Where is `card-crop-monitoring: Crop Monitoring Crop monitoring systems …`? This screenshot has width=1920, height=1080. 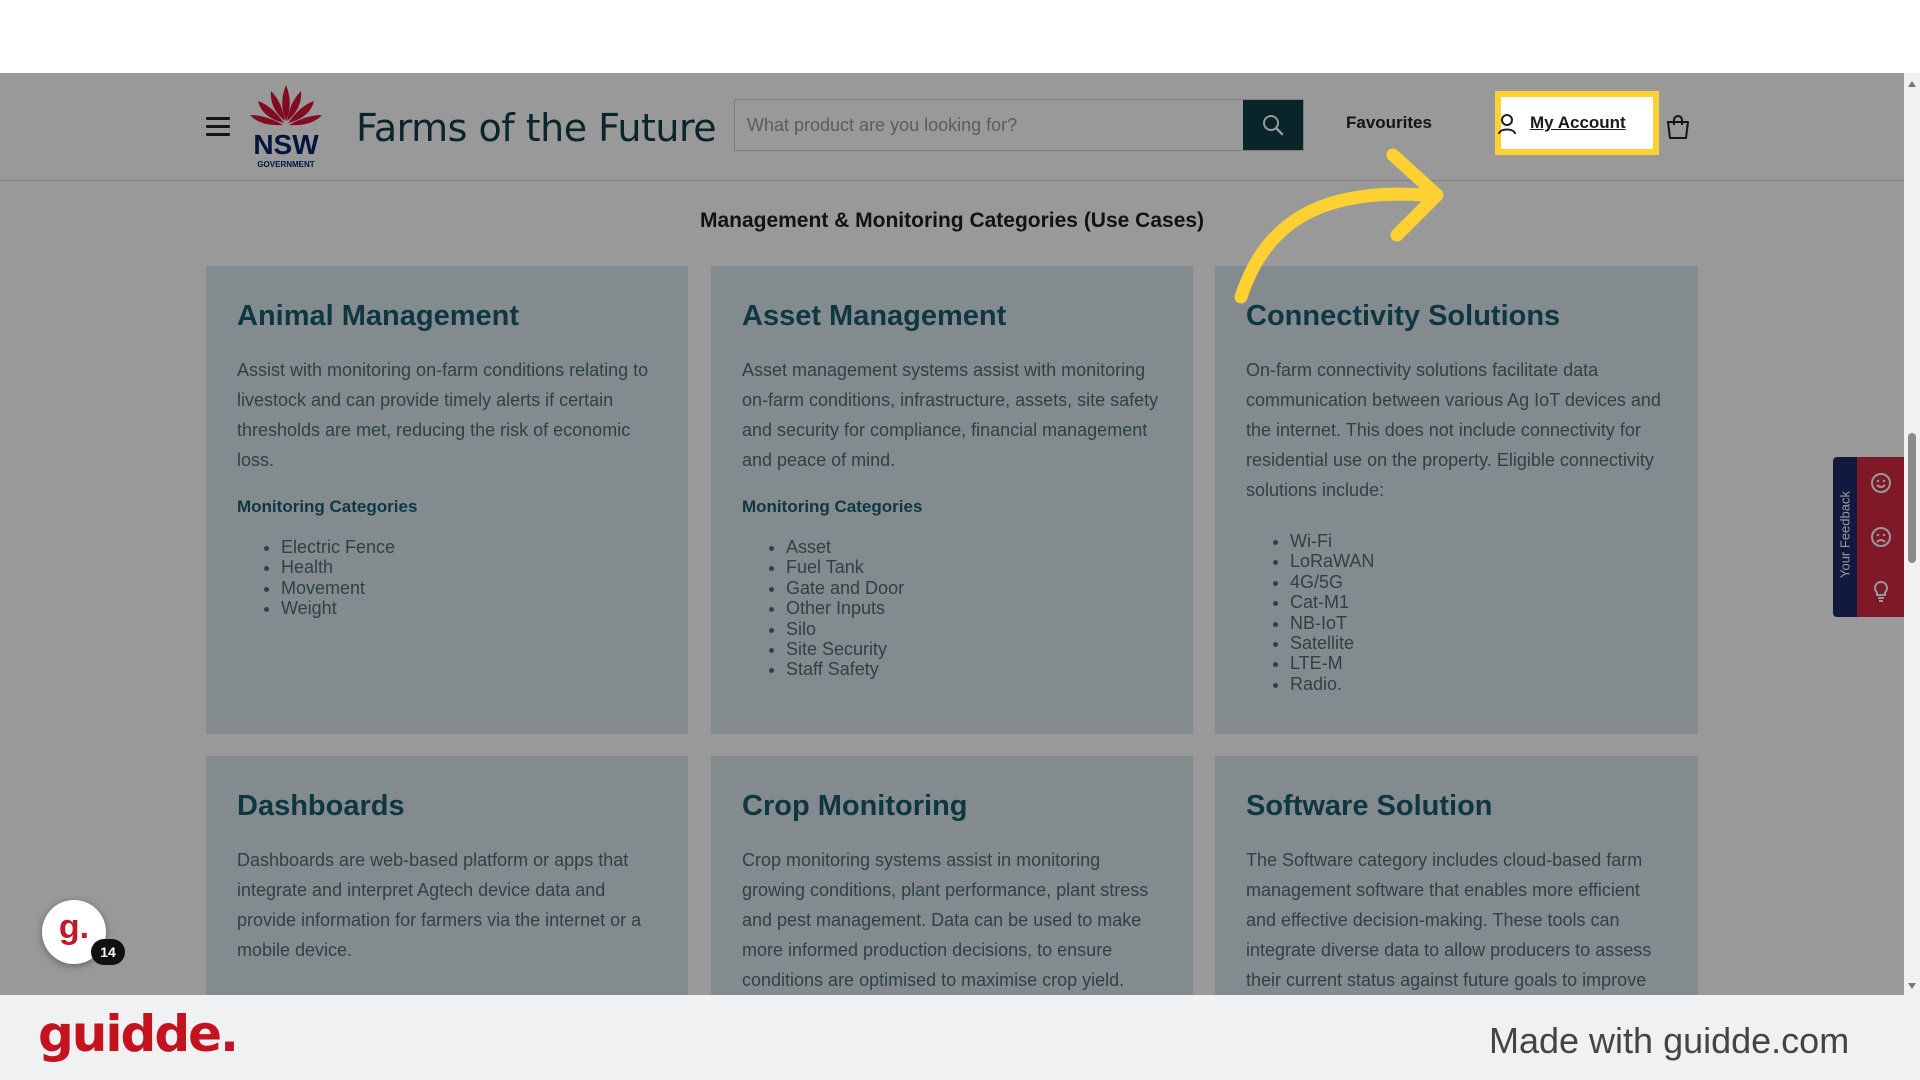 card-crop-monitoring: Crop Monitoring Crop monitoring systems … is located at coordinates (952, 875).